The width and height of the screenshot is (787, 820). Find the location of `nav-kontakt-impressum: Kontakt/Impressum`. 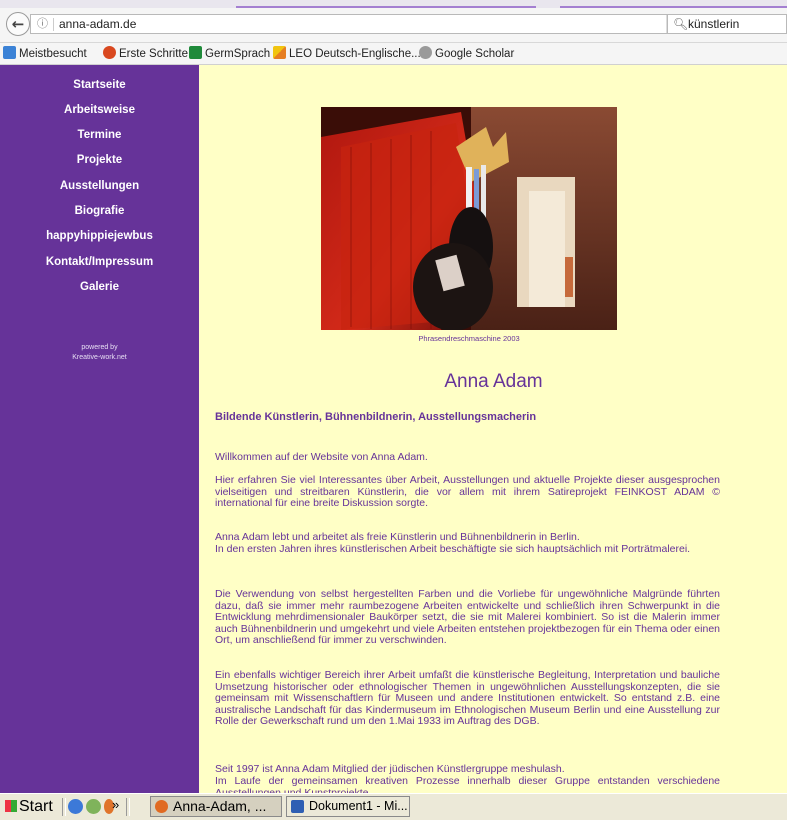

nav-kontakt-impressum: Kontakt/Impressum is located at coordinates (99, 262).